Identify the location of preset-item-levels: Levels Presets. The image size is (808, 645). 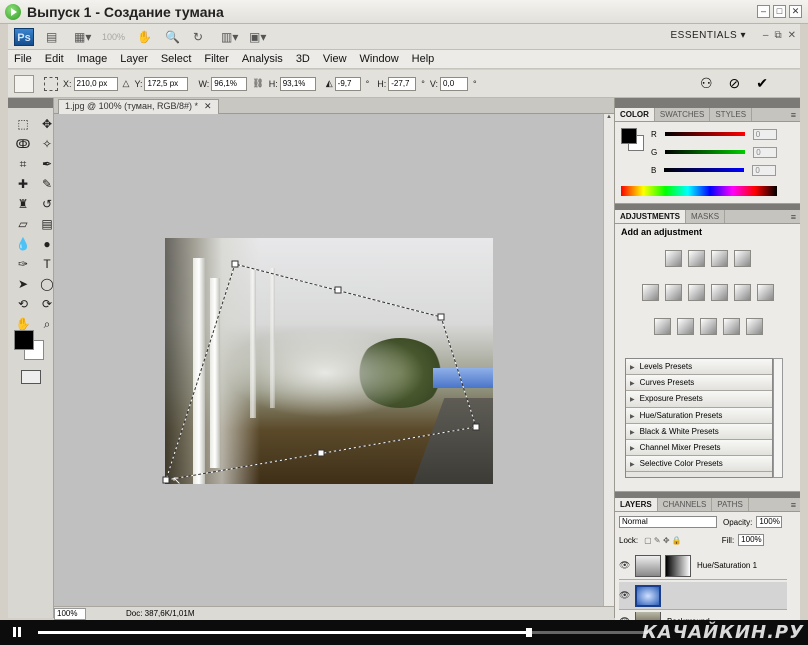
(699, 367).